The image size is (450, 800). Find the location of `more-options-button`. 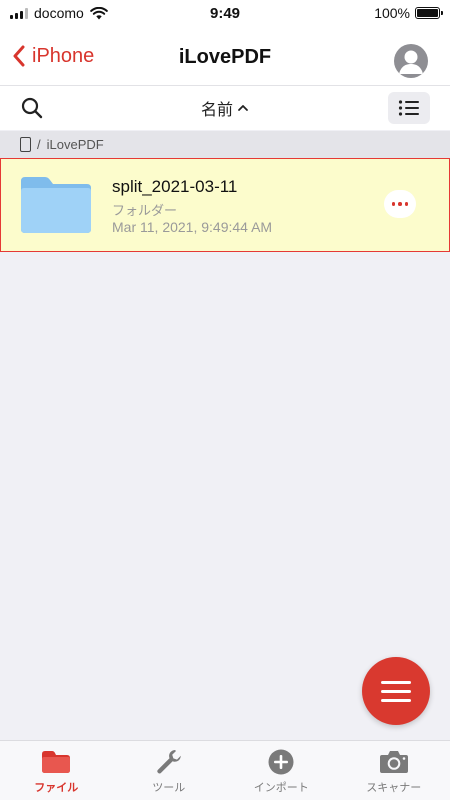

more-options-button is located at coordinates (400, 204).